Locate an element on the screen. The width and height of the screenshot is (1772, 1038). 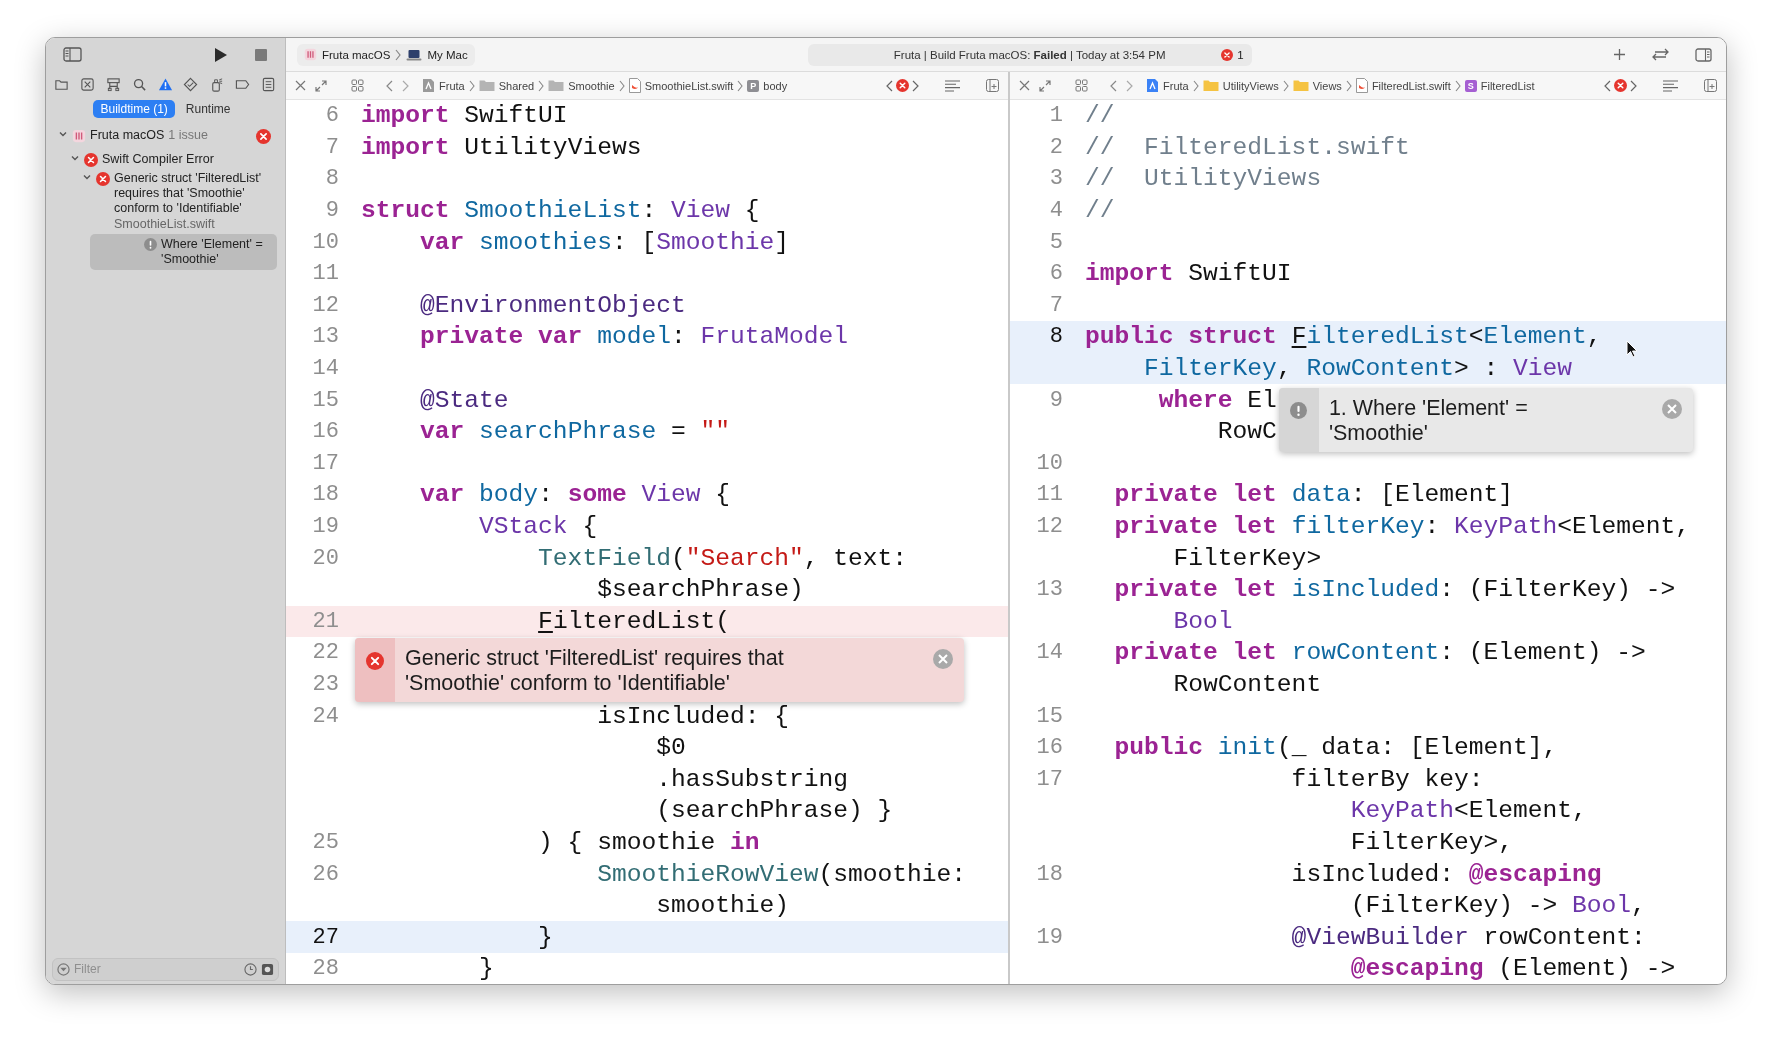
app-icon is located at coordinates (79, 136).